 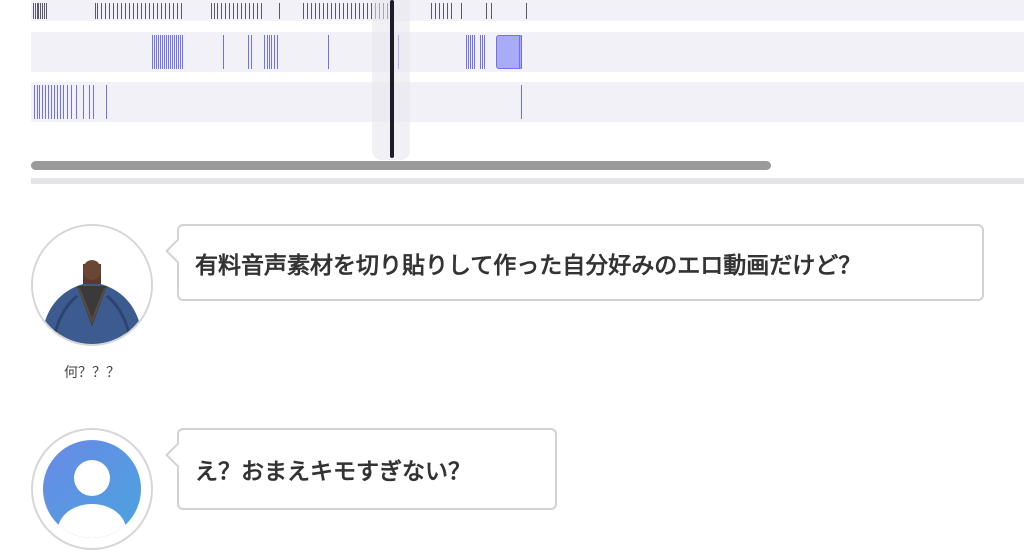 I want to click on timeline-bottom-border, so click(x=527, y=181).